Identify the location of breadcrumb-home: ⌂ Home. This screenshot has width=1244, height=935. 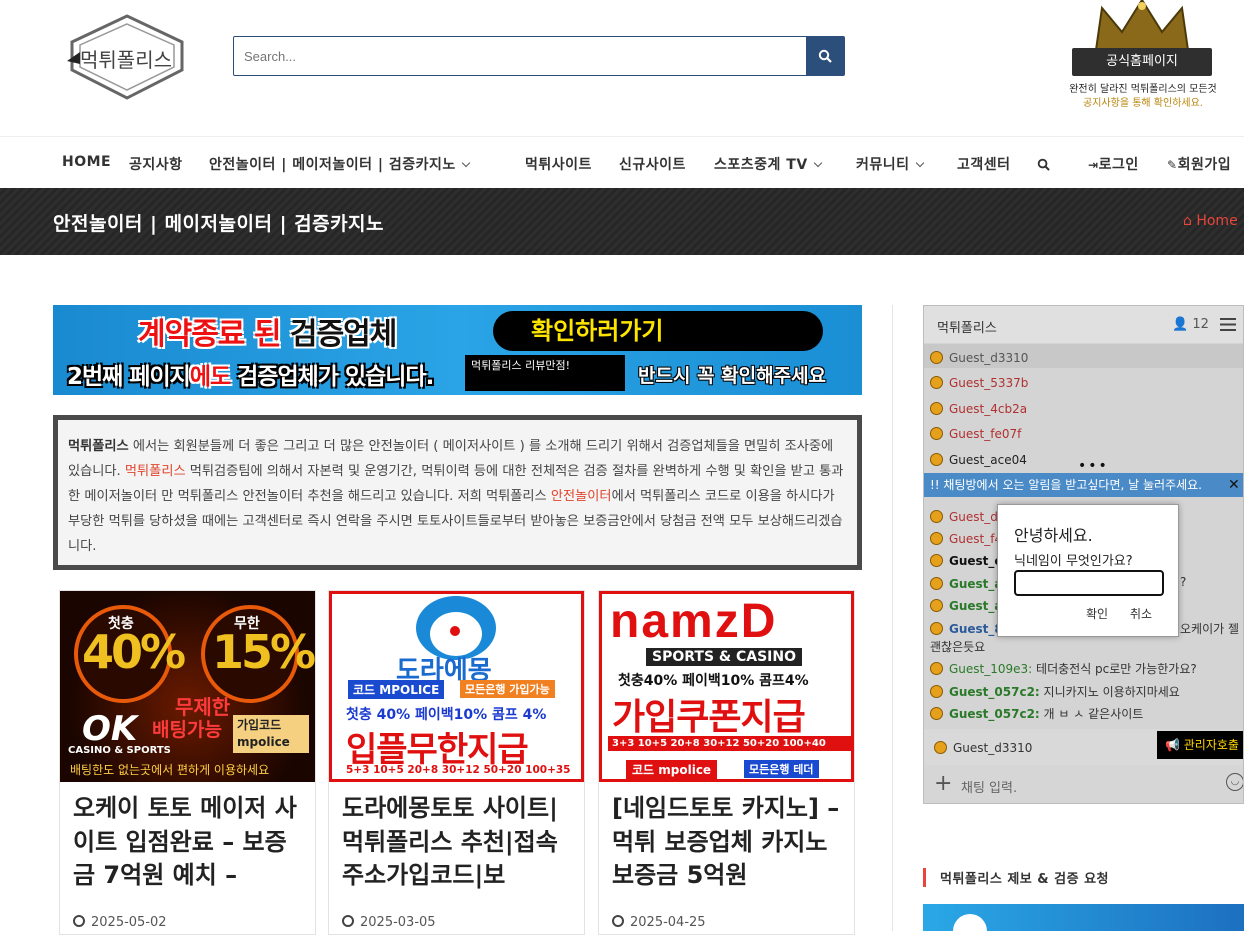
(1210, 221).